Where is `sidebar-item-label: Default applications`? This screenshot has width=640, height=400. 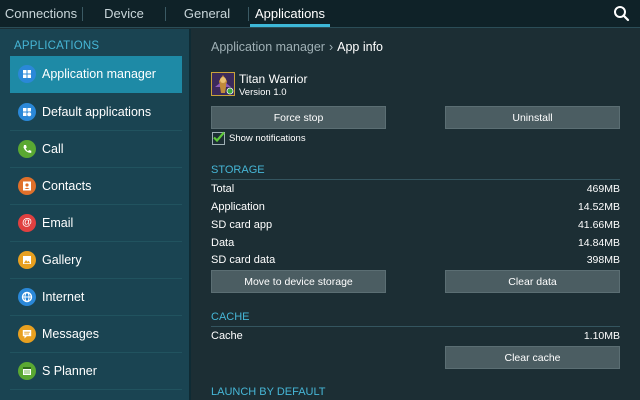 sidebar-item-label: Default applications is located at coordinates (97, 112).